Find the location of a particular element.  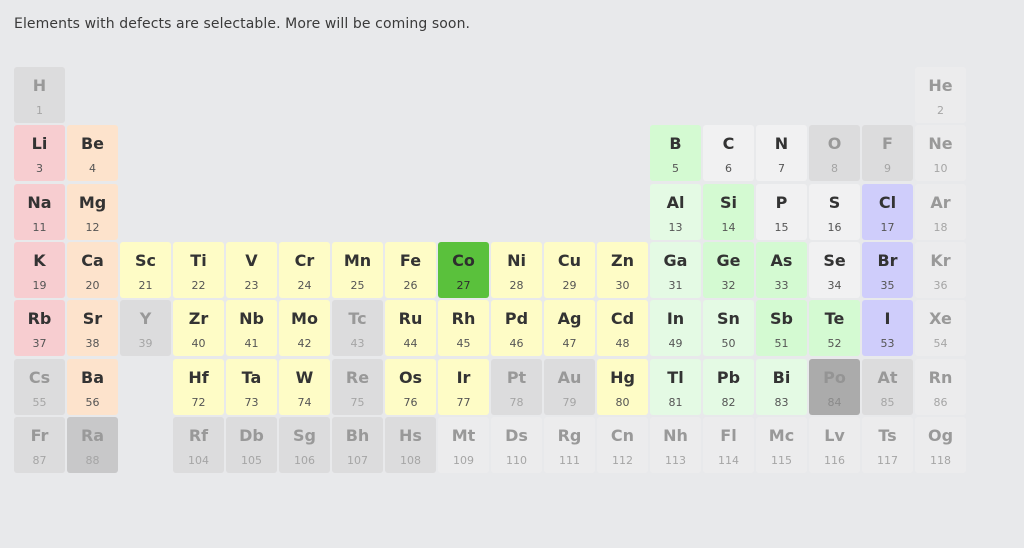

element-cell-sn: Sn 50 is located at coordinates (728, 328).